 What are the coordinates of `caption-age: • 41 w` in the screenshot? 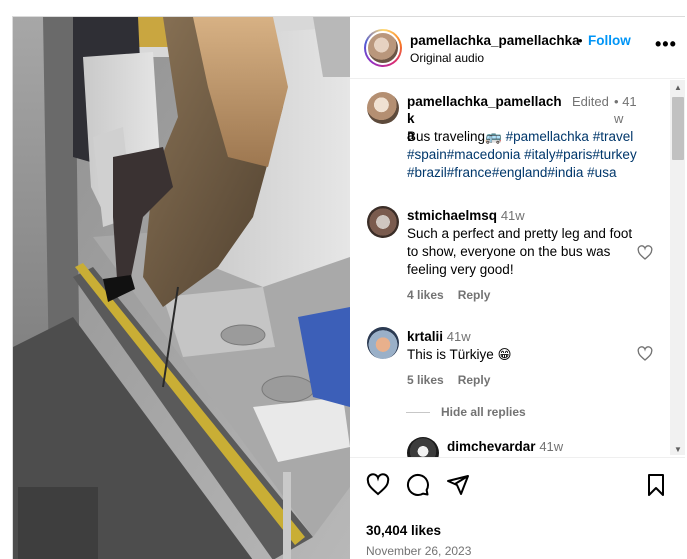 It's located at (629, 110).